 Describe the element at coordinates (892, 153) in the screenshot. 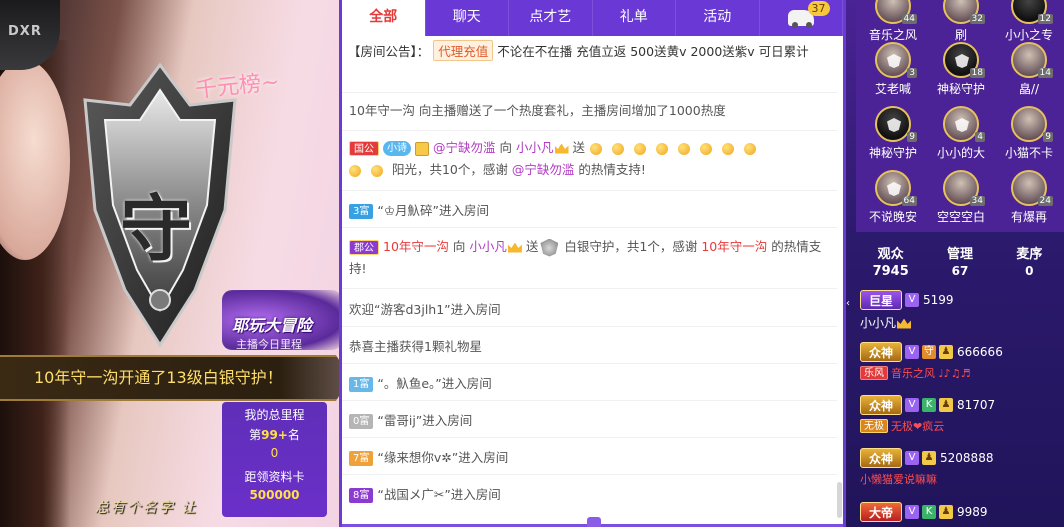

I see `guard-name: 神秘守护` at that location.